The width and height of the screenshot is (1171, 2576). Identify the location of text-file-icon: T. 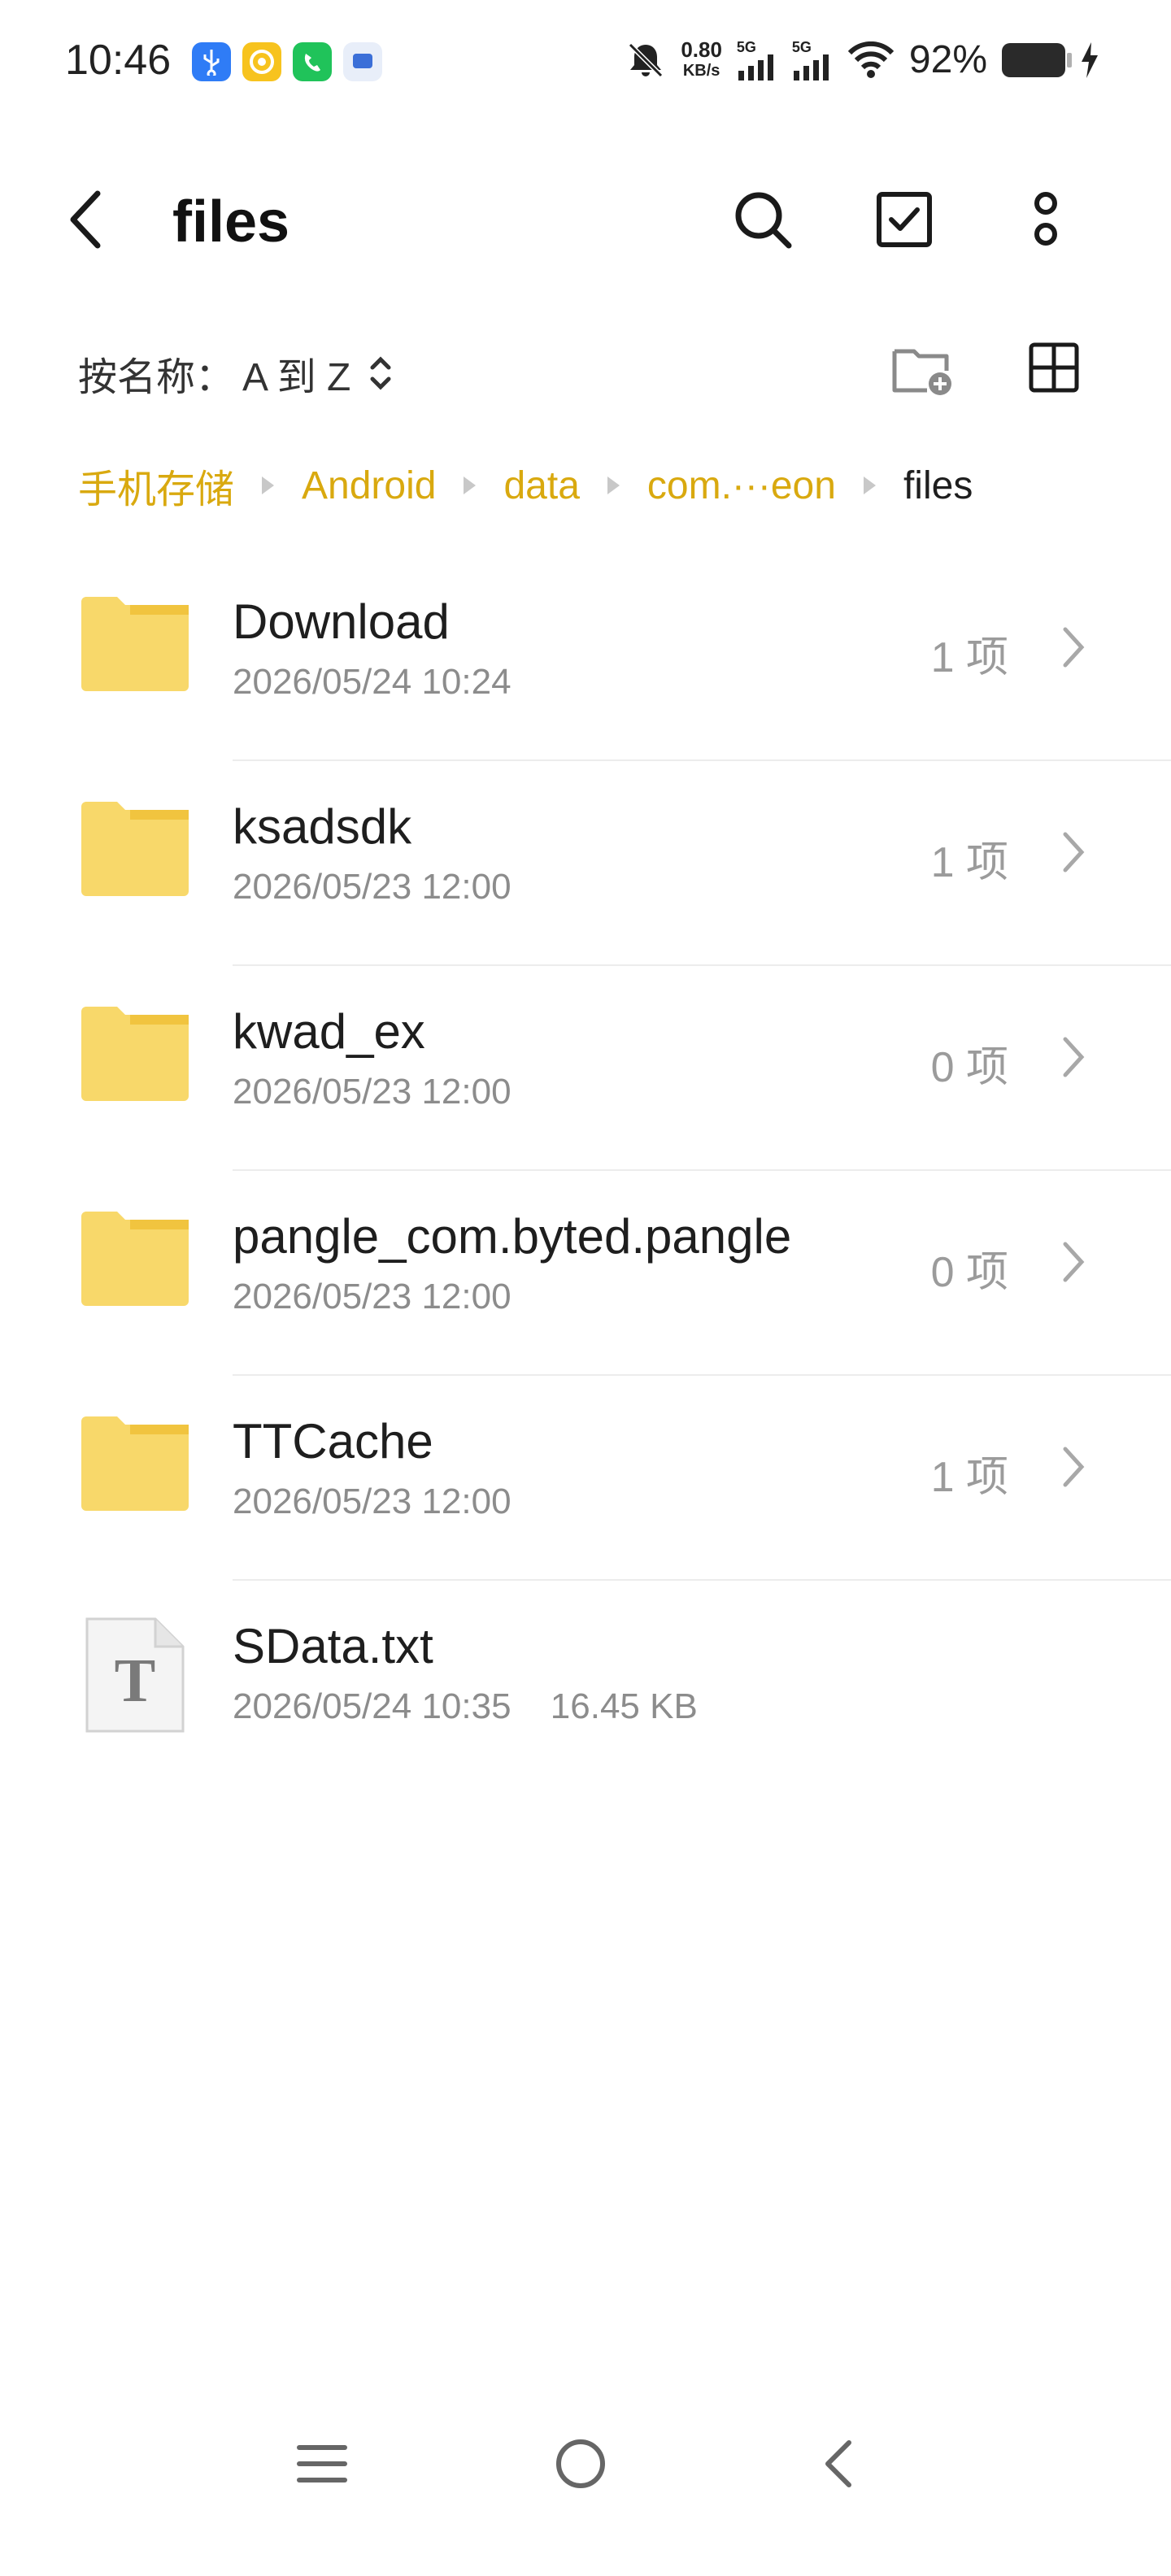
(135, 1675).